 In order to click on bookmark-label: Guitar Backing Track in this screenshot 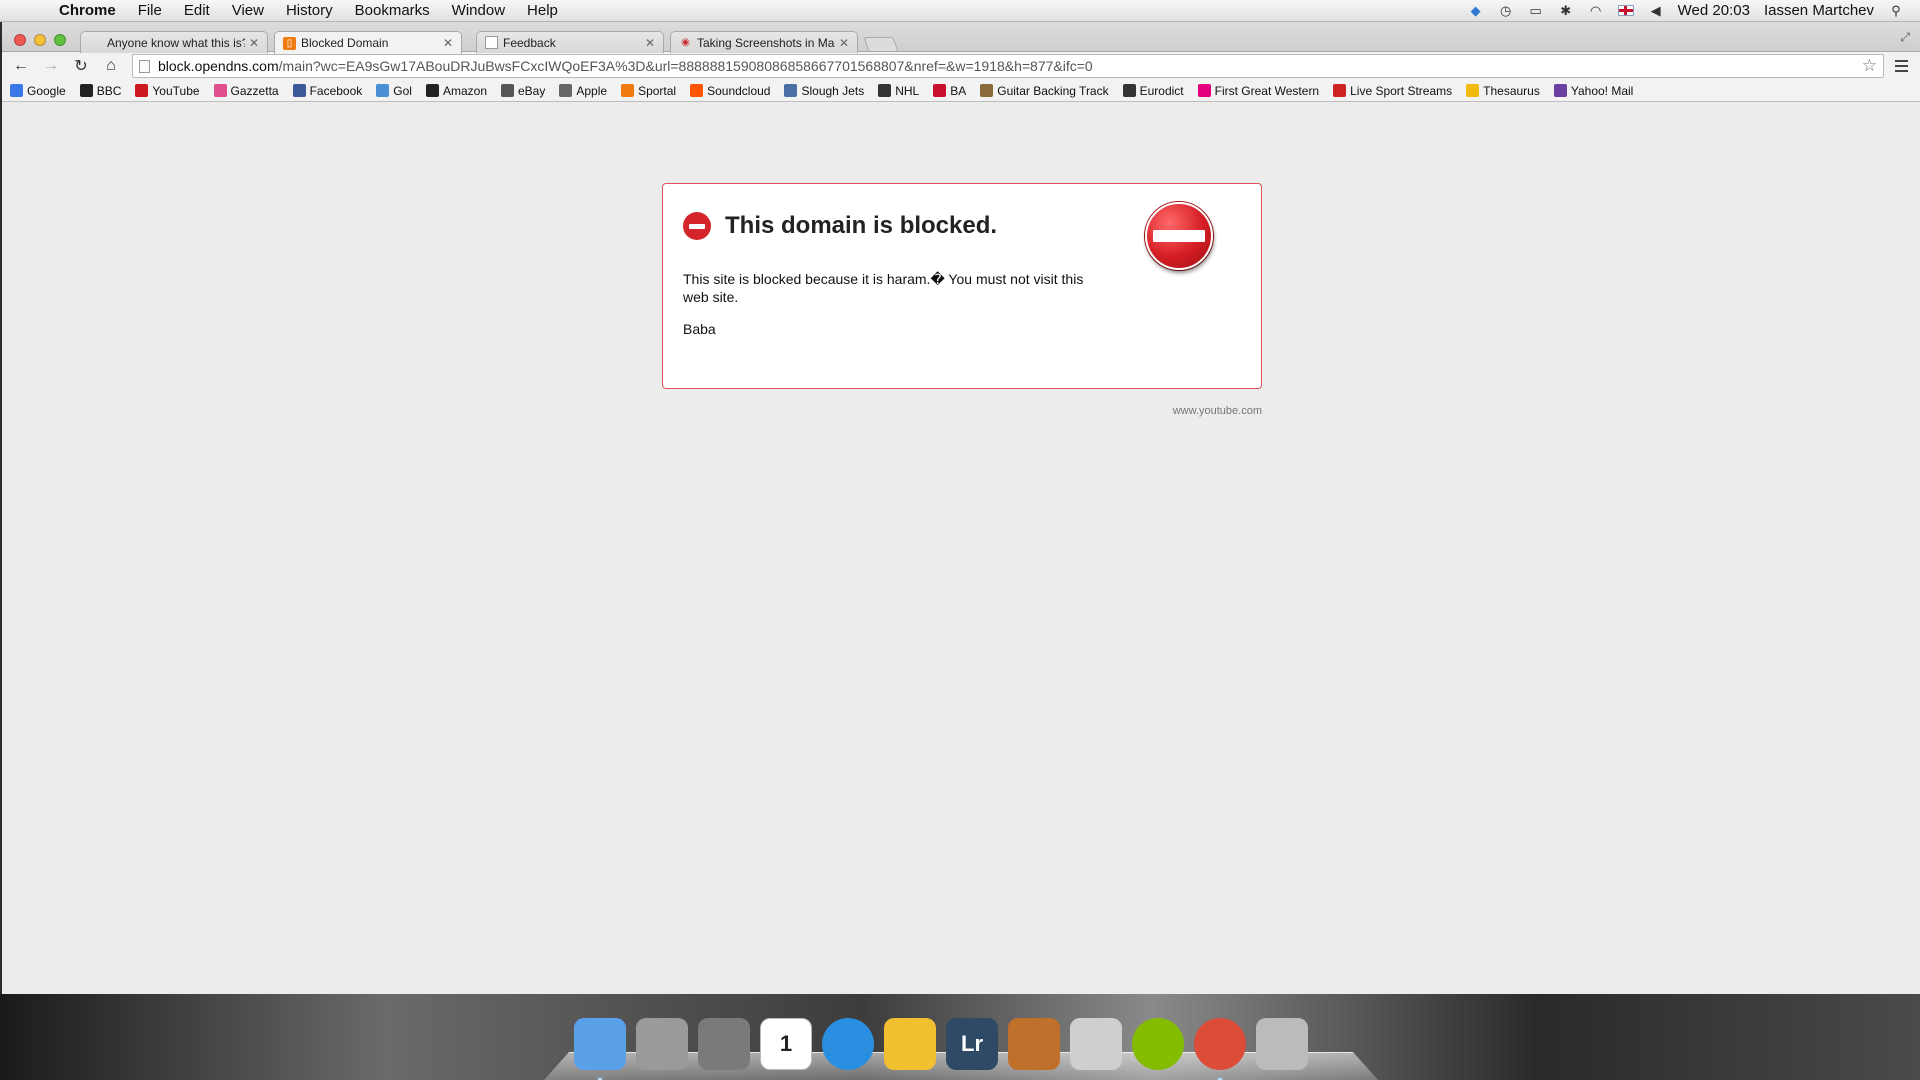, I will do `click(1053, 90)`.